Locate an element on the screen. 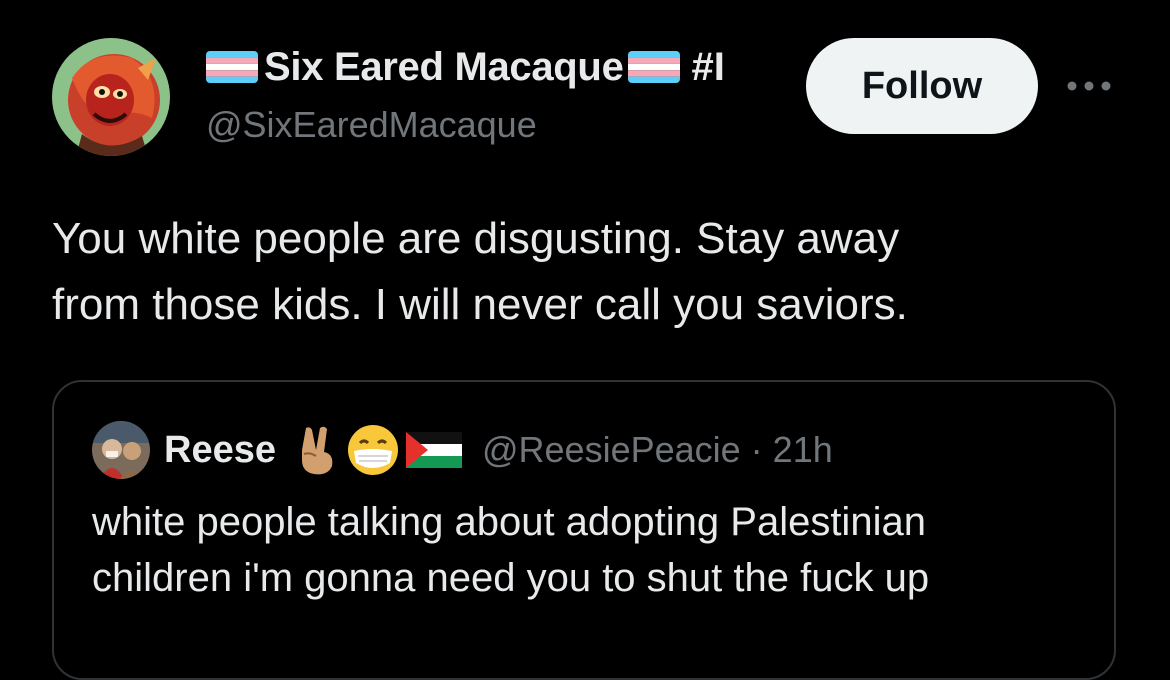  user-photo-avatar-icon is located at coordinates (121, 450).